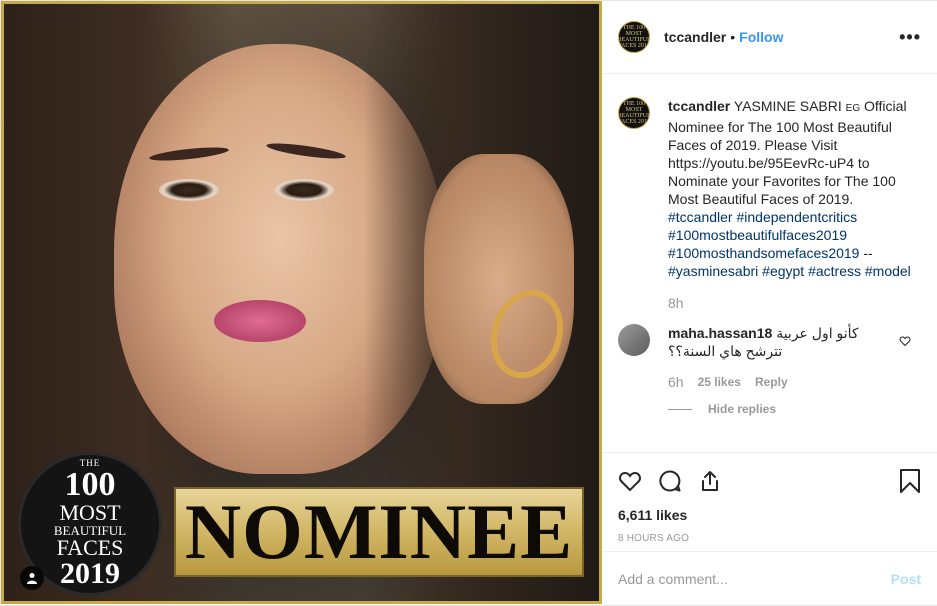 Image resolution: width=937 pixels, height=606 pixels. I want to click on caption-age: 8h, so click(792, 303).